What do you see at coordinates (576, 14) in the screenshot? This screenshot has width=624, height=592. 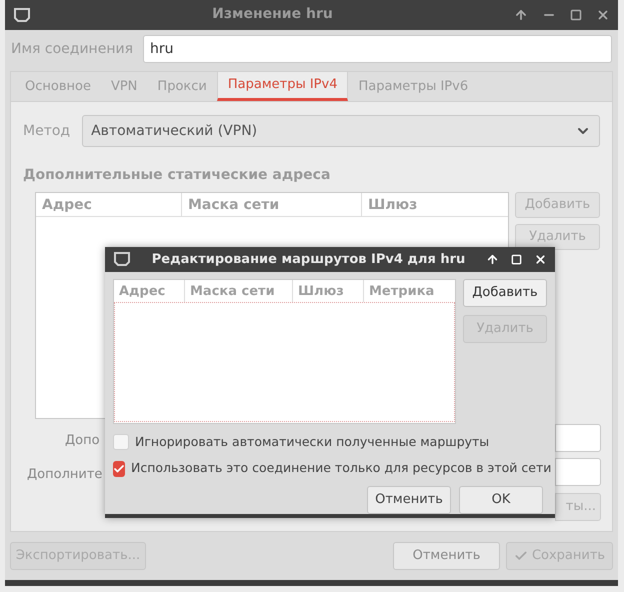 I see `maximize-icon` at bounding box center [576, 14].